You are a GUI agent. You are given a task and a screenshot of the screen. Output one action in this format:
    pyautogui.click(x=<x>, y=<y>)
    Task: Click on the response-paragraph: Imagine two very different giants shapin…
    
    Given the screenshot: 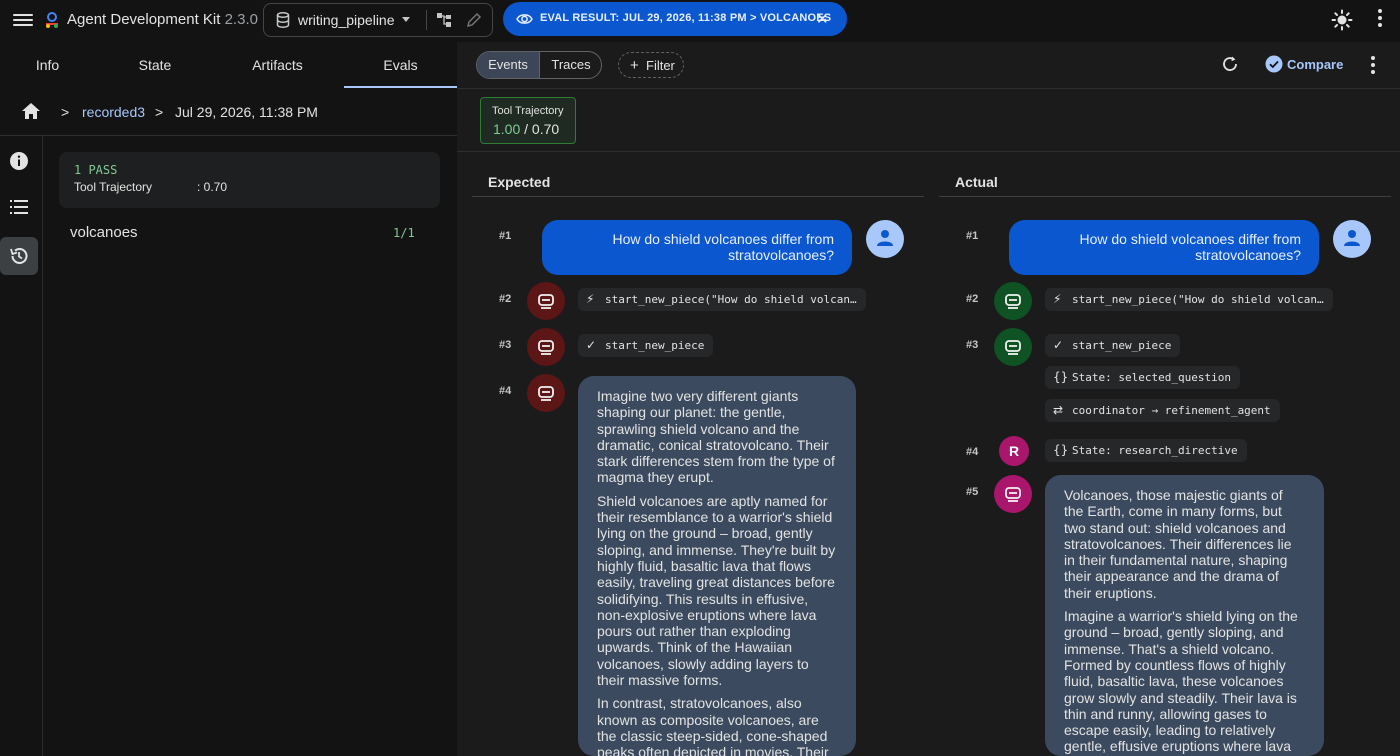 What is the action you would take?
    pyautogui.click(x=716, y=437)
    